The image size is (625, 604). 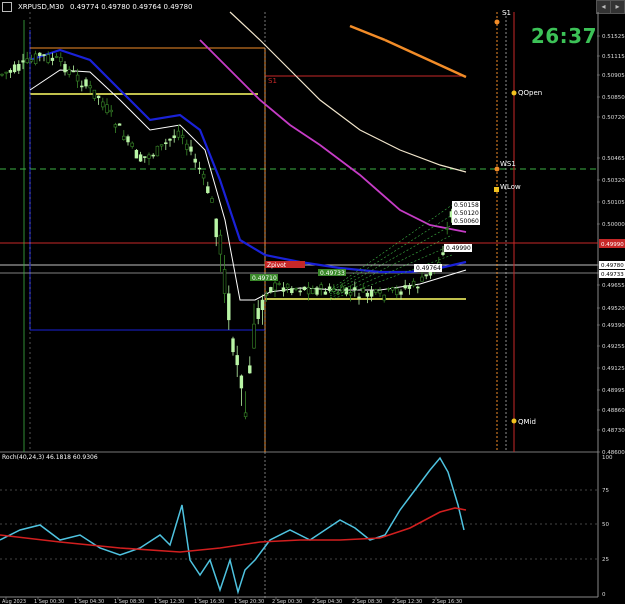 What do you see at coordinates (497, 169) in the screenshot?
I see `ws1-marker` at bounding box center [497, 169].